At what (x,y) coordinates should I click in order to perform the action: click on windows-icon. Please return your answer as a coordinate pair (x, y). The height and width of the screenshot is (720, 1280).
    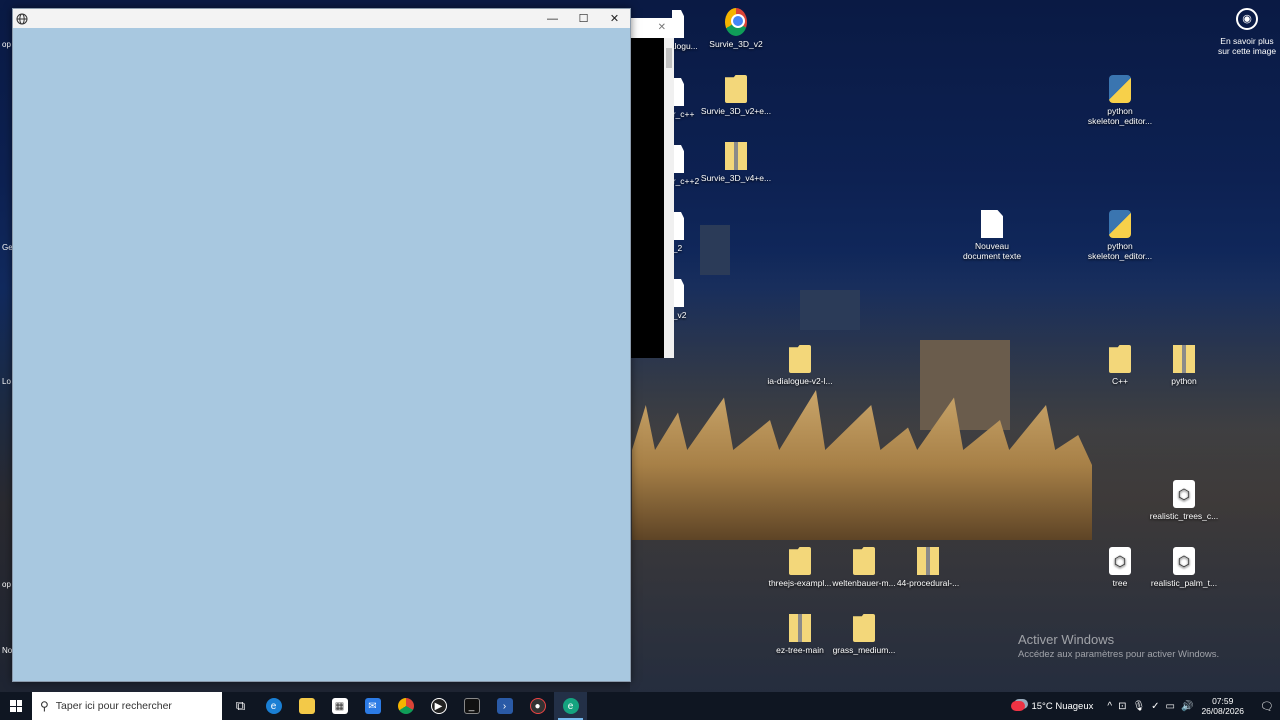
    Looking at the image, I should click on (16, 706).